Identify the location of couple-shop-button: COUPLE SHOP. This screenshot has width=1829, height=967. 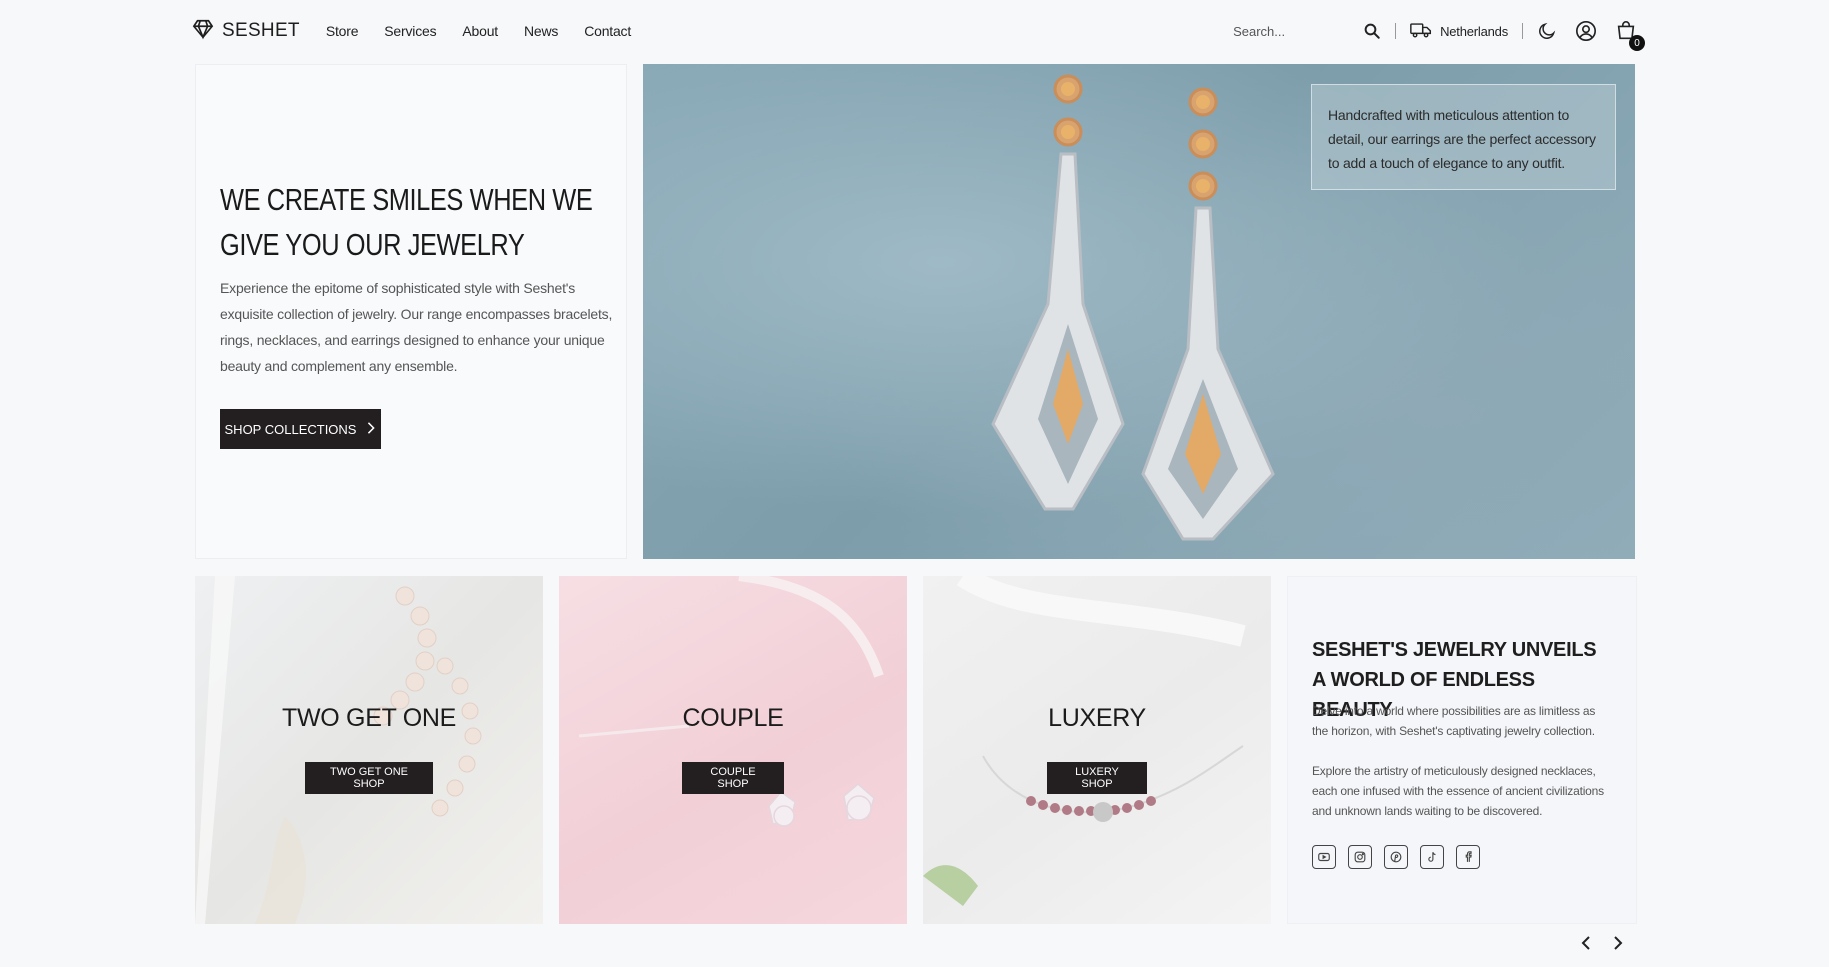
(733, 778).